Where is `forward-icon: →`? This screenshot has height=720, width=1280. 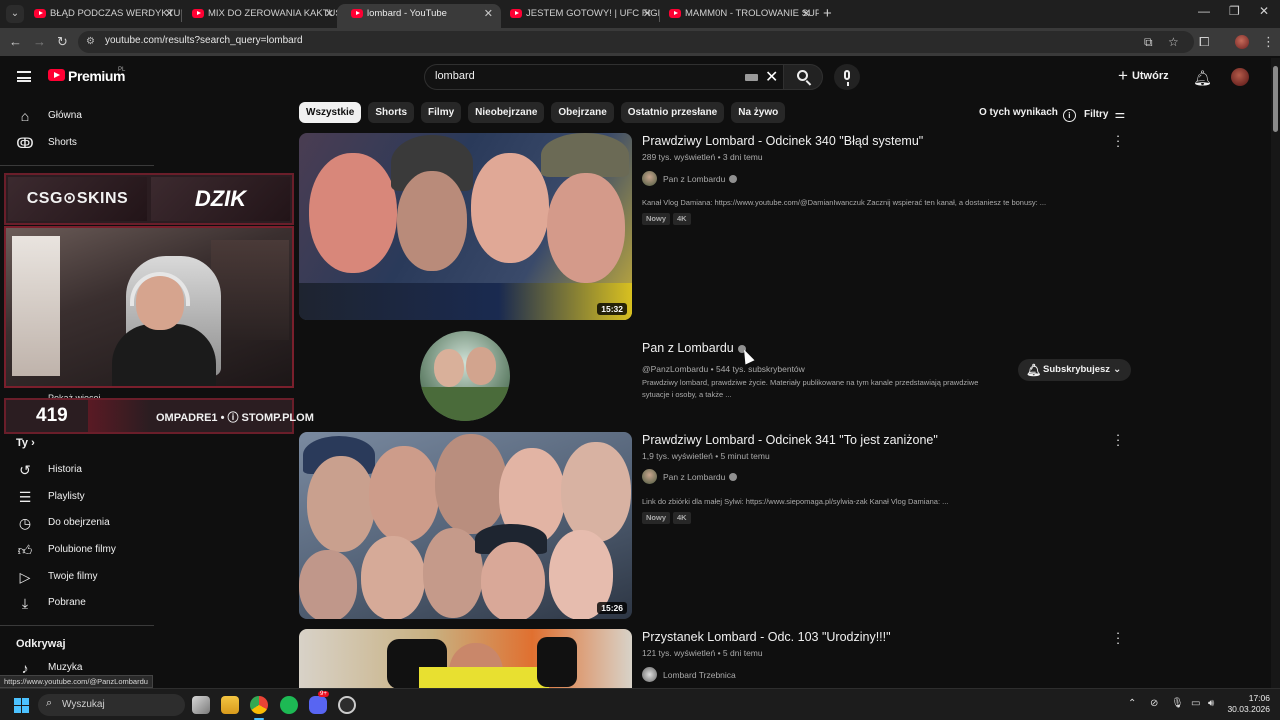
forward-icon: → is located at coordinates (39, 41).